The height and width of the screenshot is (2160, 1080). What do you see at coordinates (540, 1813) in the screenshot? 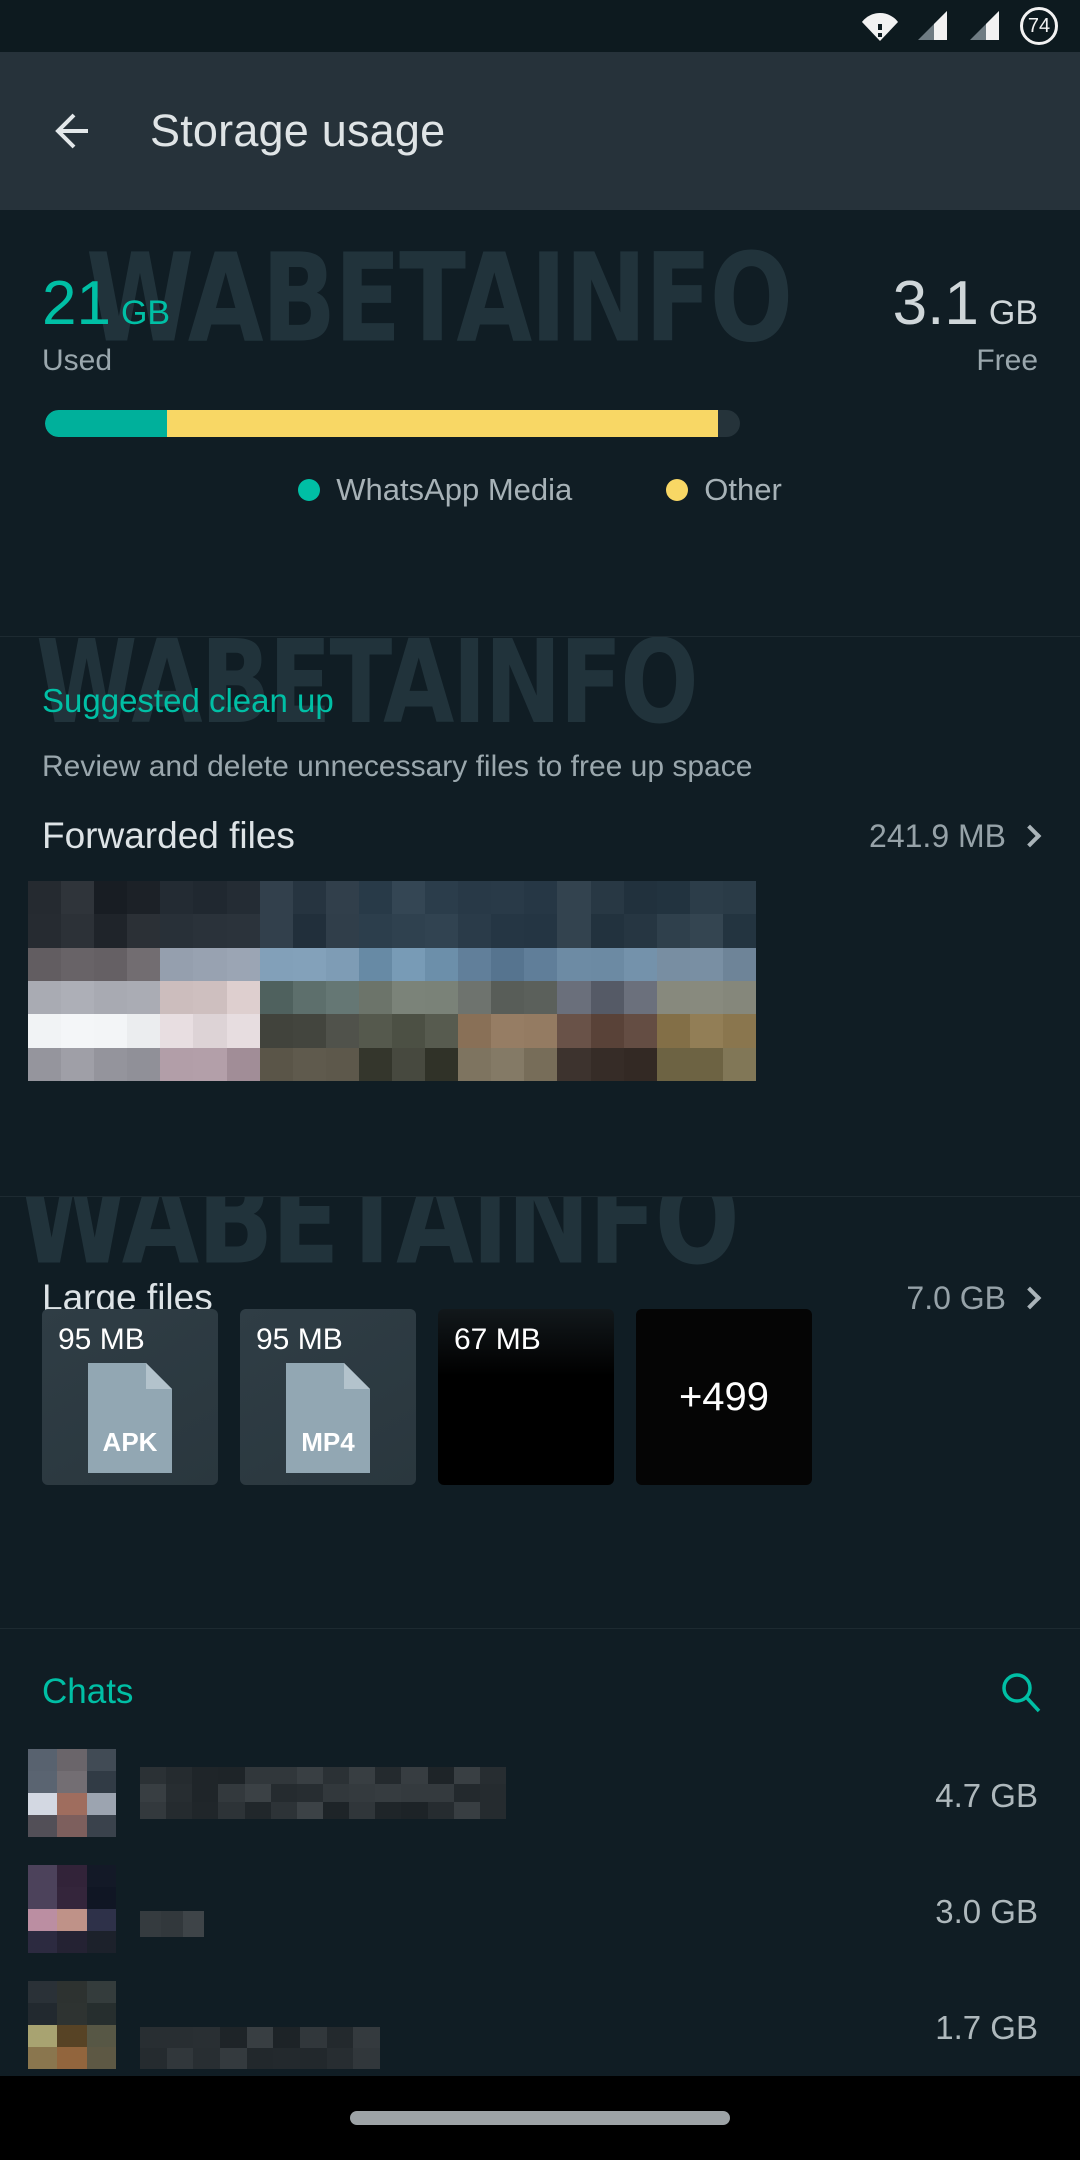
I see `chat-list-item: 4.7 GB` at bounding box center [540, 1813].